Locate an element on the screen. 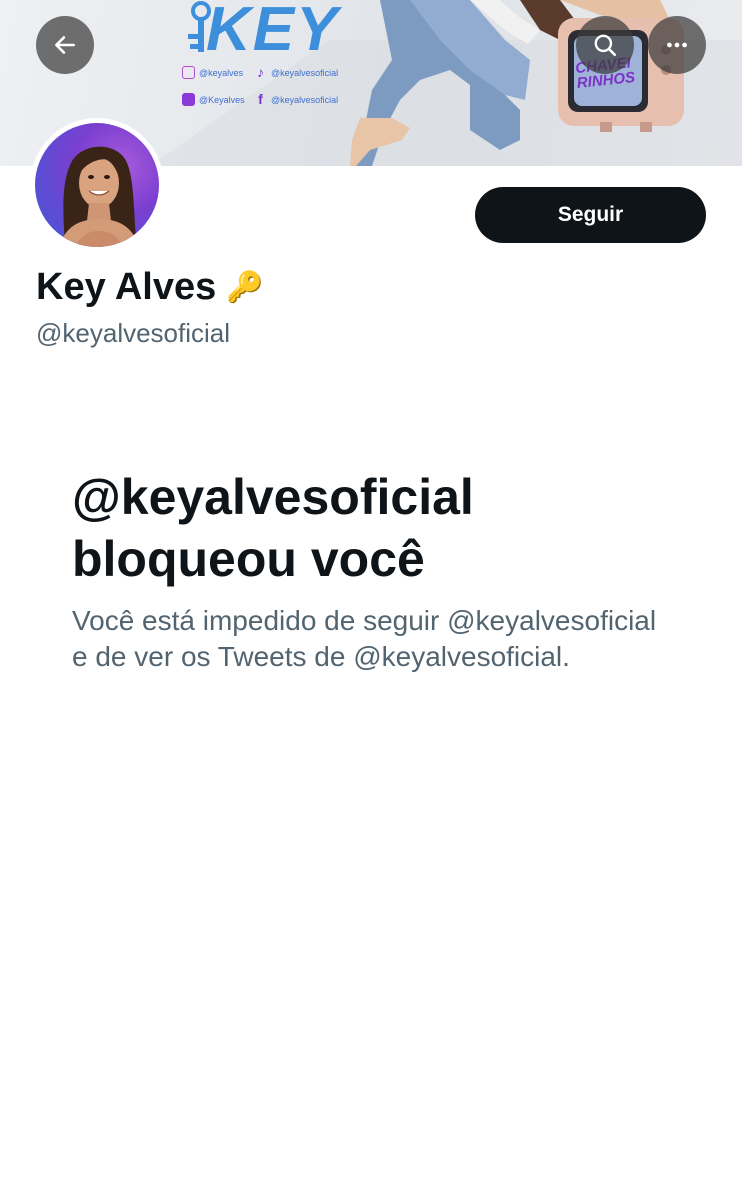  profile-display-name: Key Alves 🔑 is located at coordinates (150, 287).